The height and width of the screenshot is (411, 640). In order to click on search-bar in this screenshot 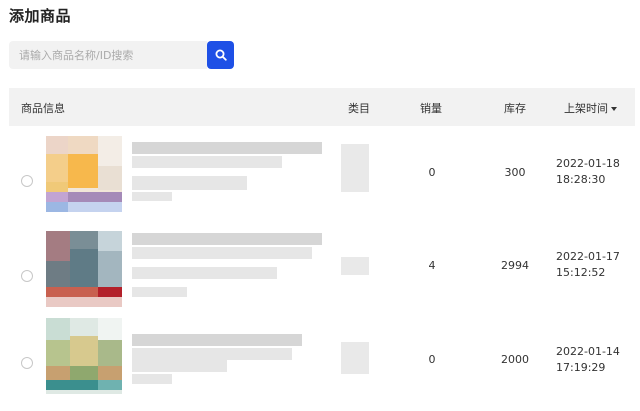, I will do `click(121, 55)`.